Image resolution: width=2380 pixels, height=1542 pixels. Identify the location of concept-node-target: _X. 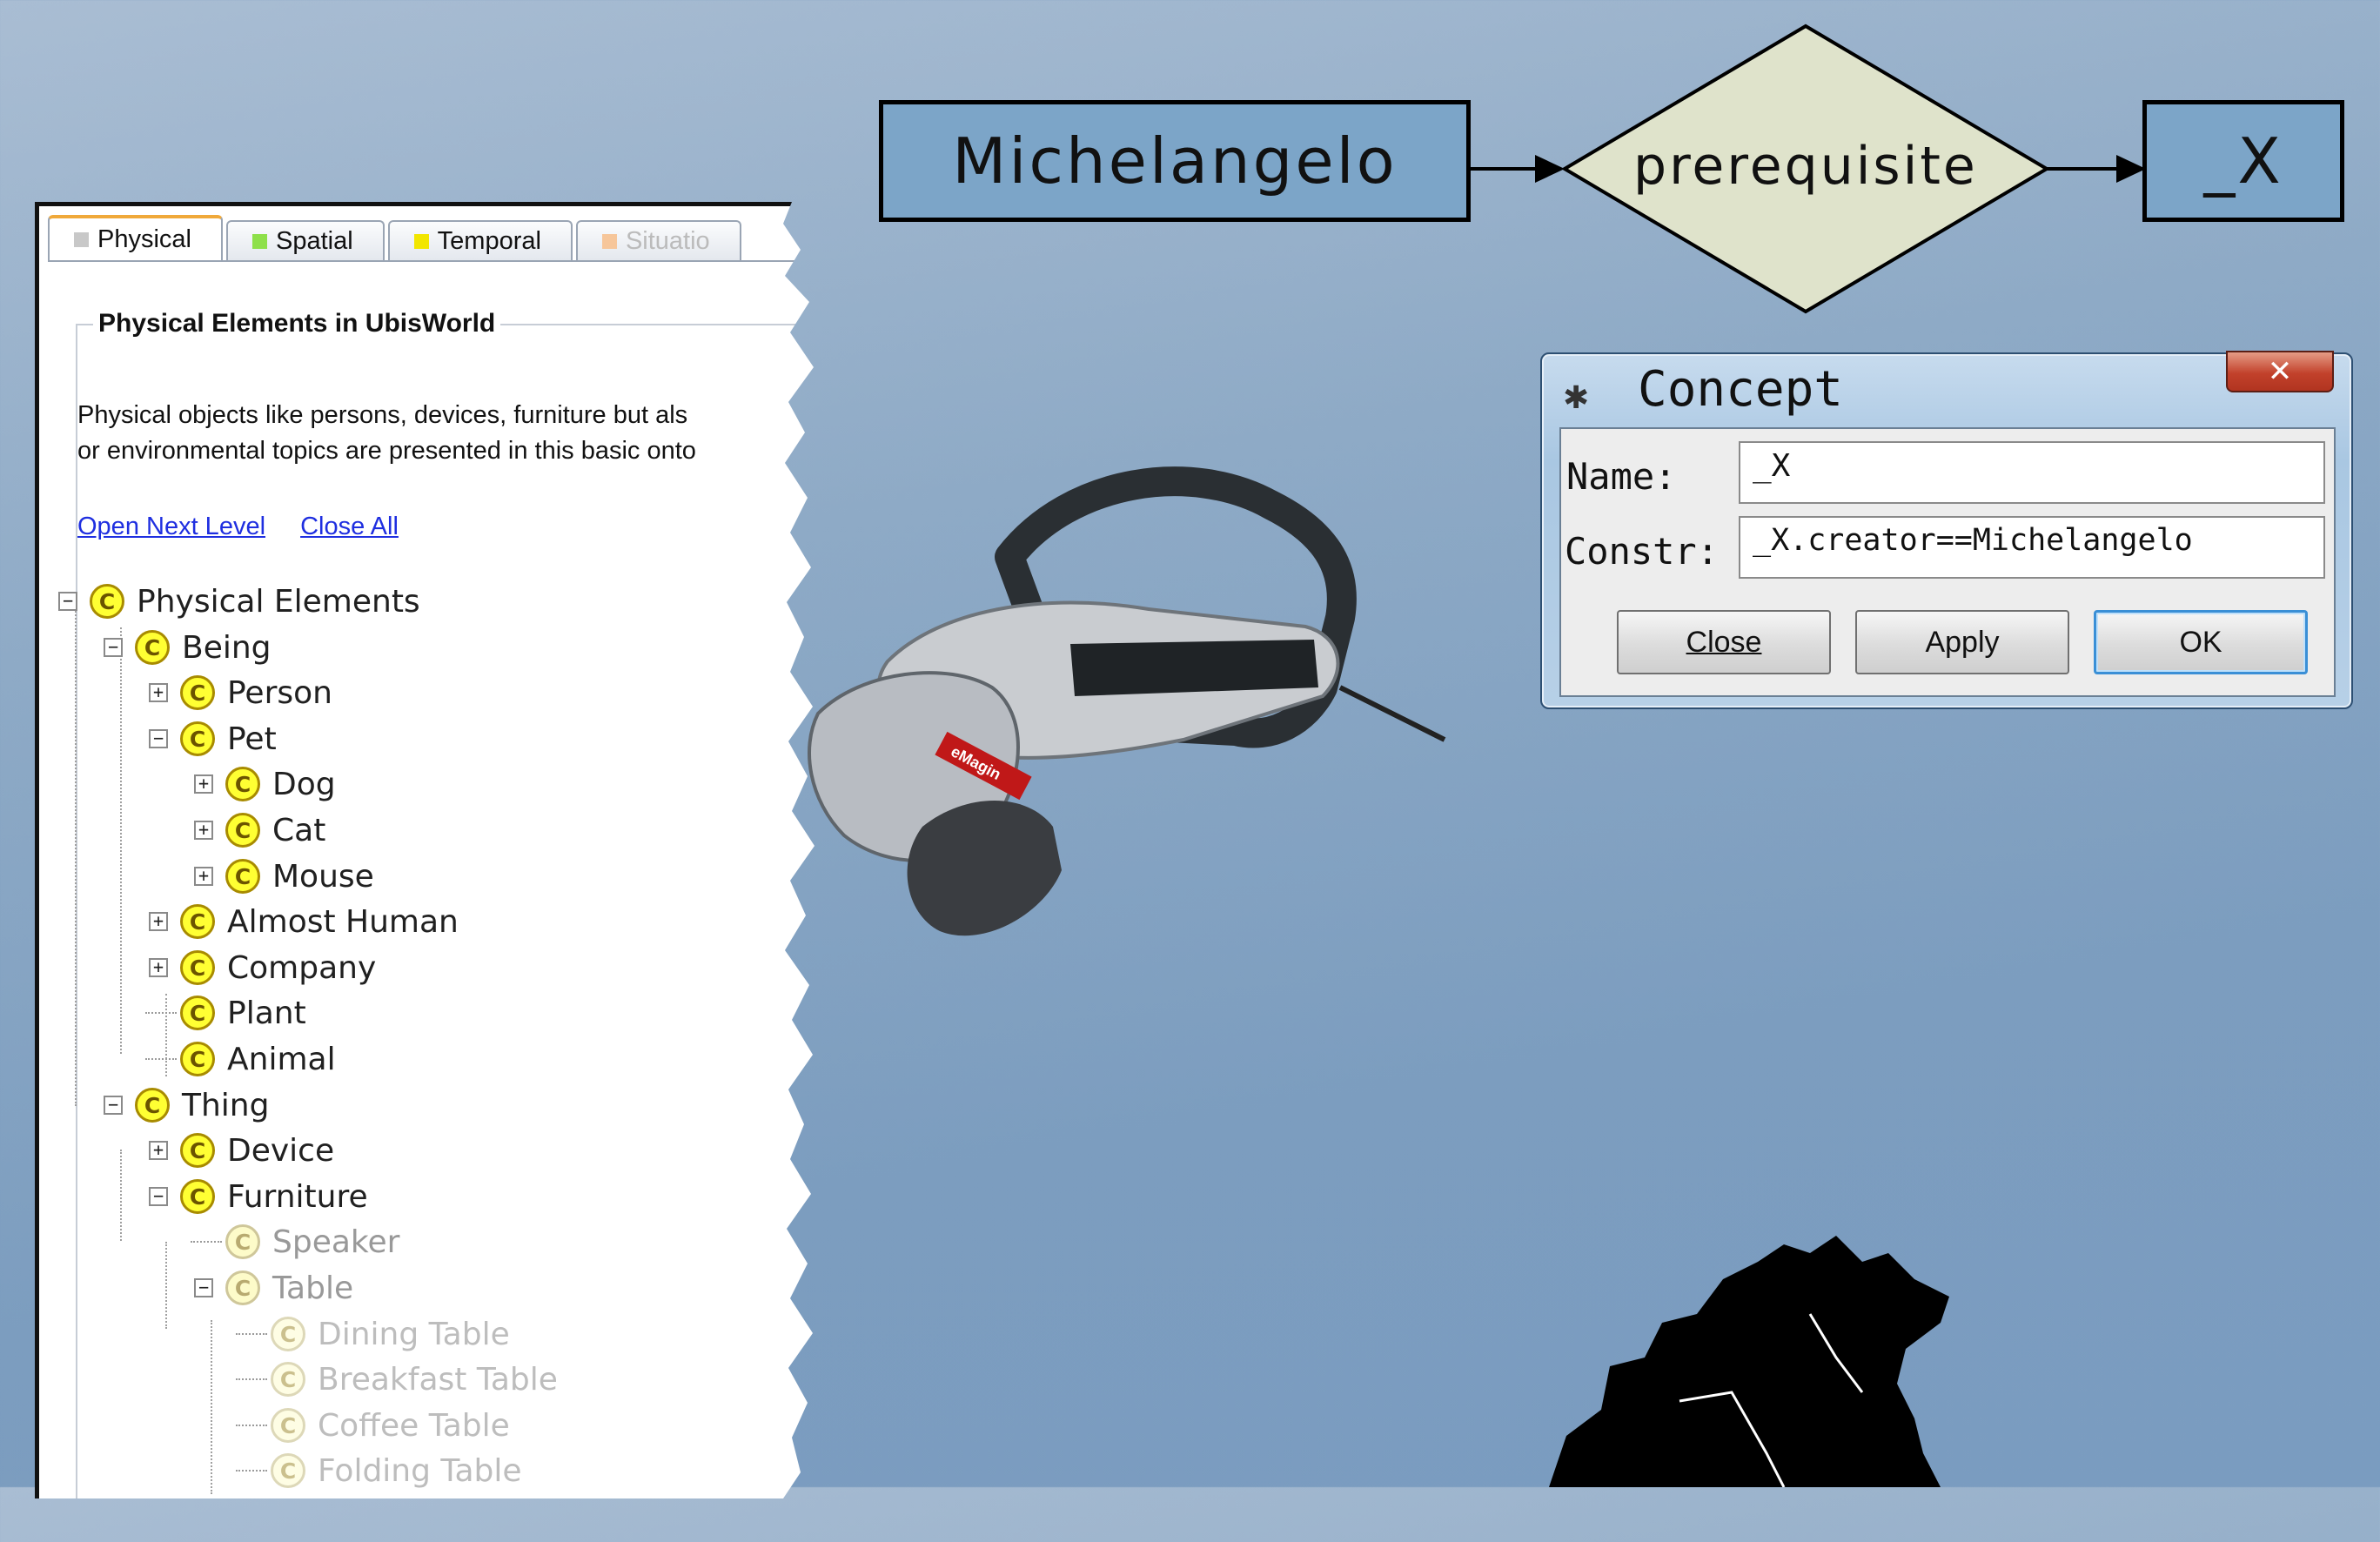
(2243, 161).